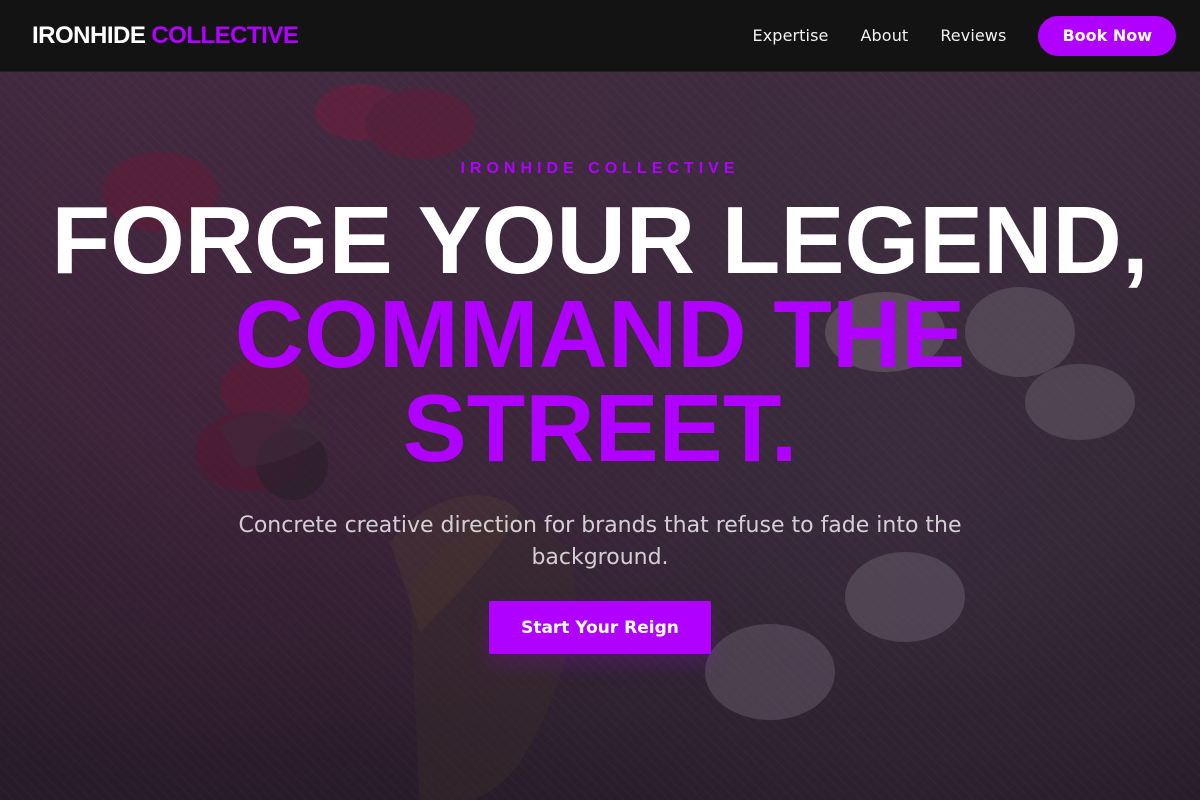 This screenshot has height=800, width=1200. What do you see at coordinates (1107, 35) in the screenshot?
I see `book-now-button: Book Now` at bounding box center [1107, 35].